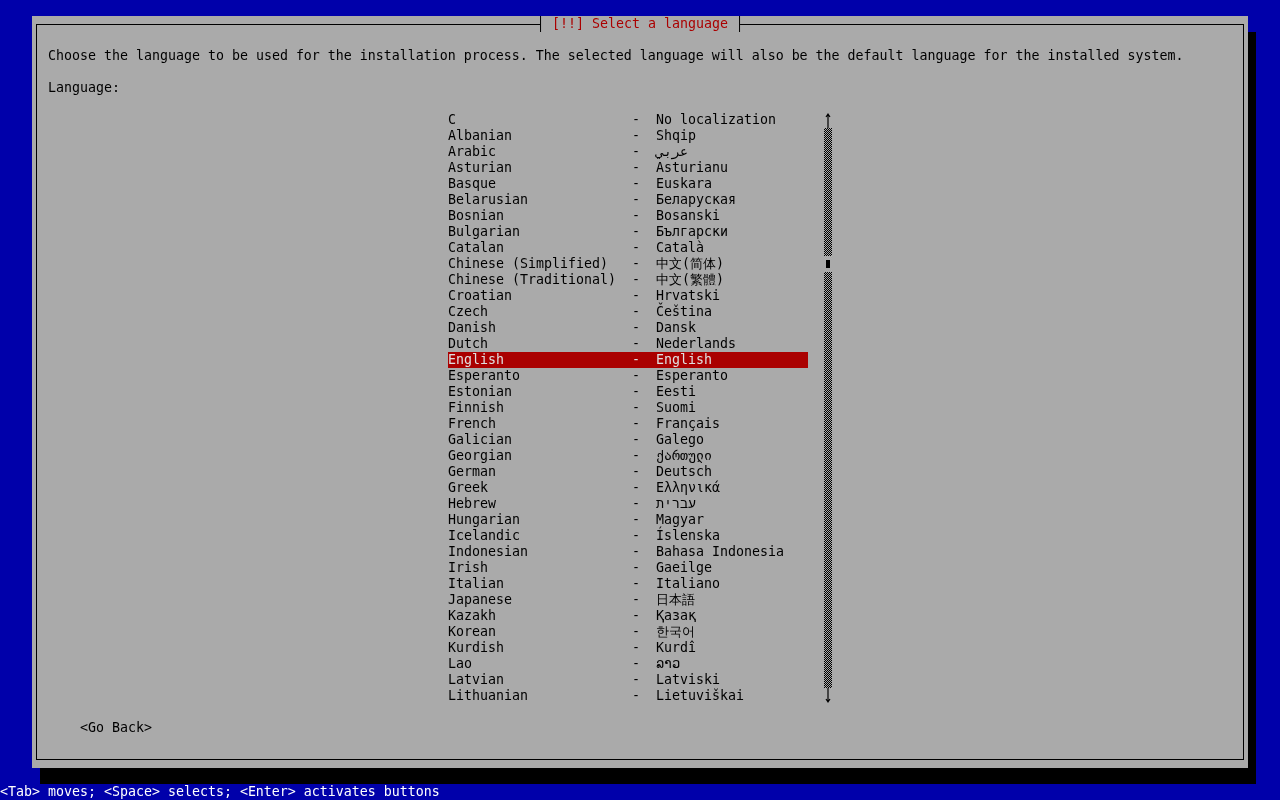  I want to click on language-option: Irish - Gaeilge, so click(628, 568).